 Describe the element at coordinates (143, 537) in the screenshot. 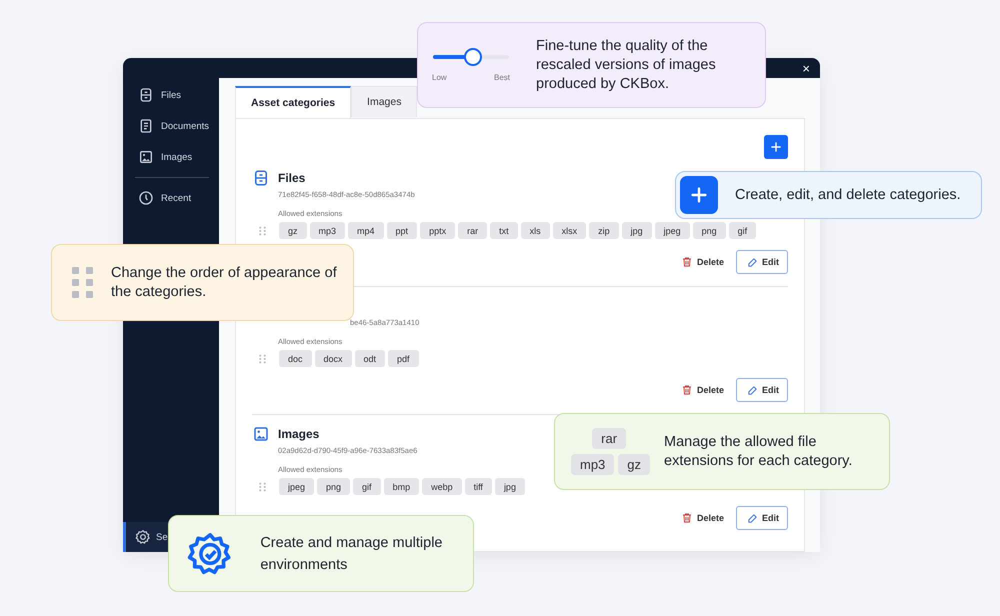

I see `gear-icon` at that location.